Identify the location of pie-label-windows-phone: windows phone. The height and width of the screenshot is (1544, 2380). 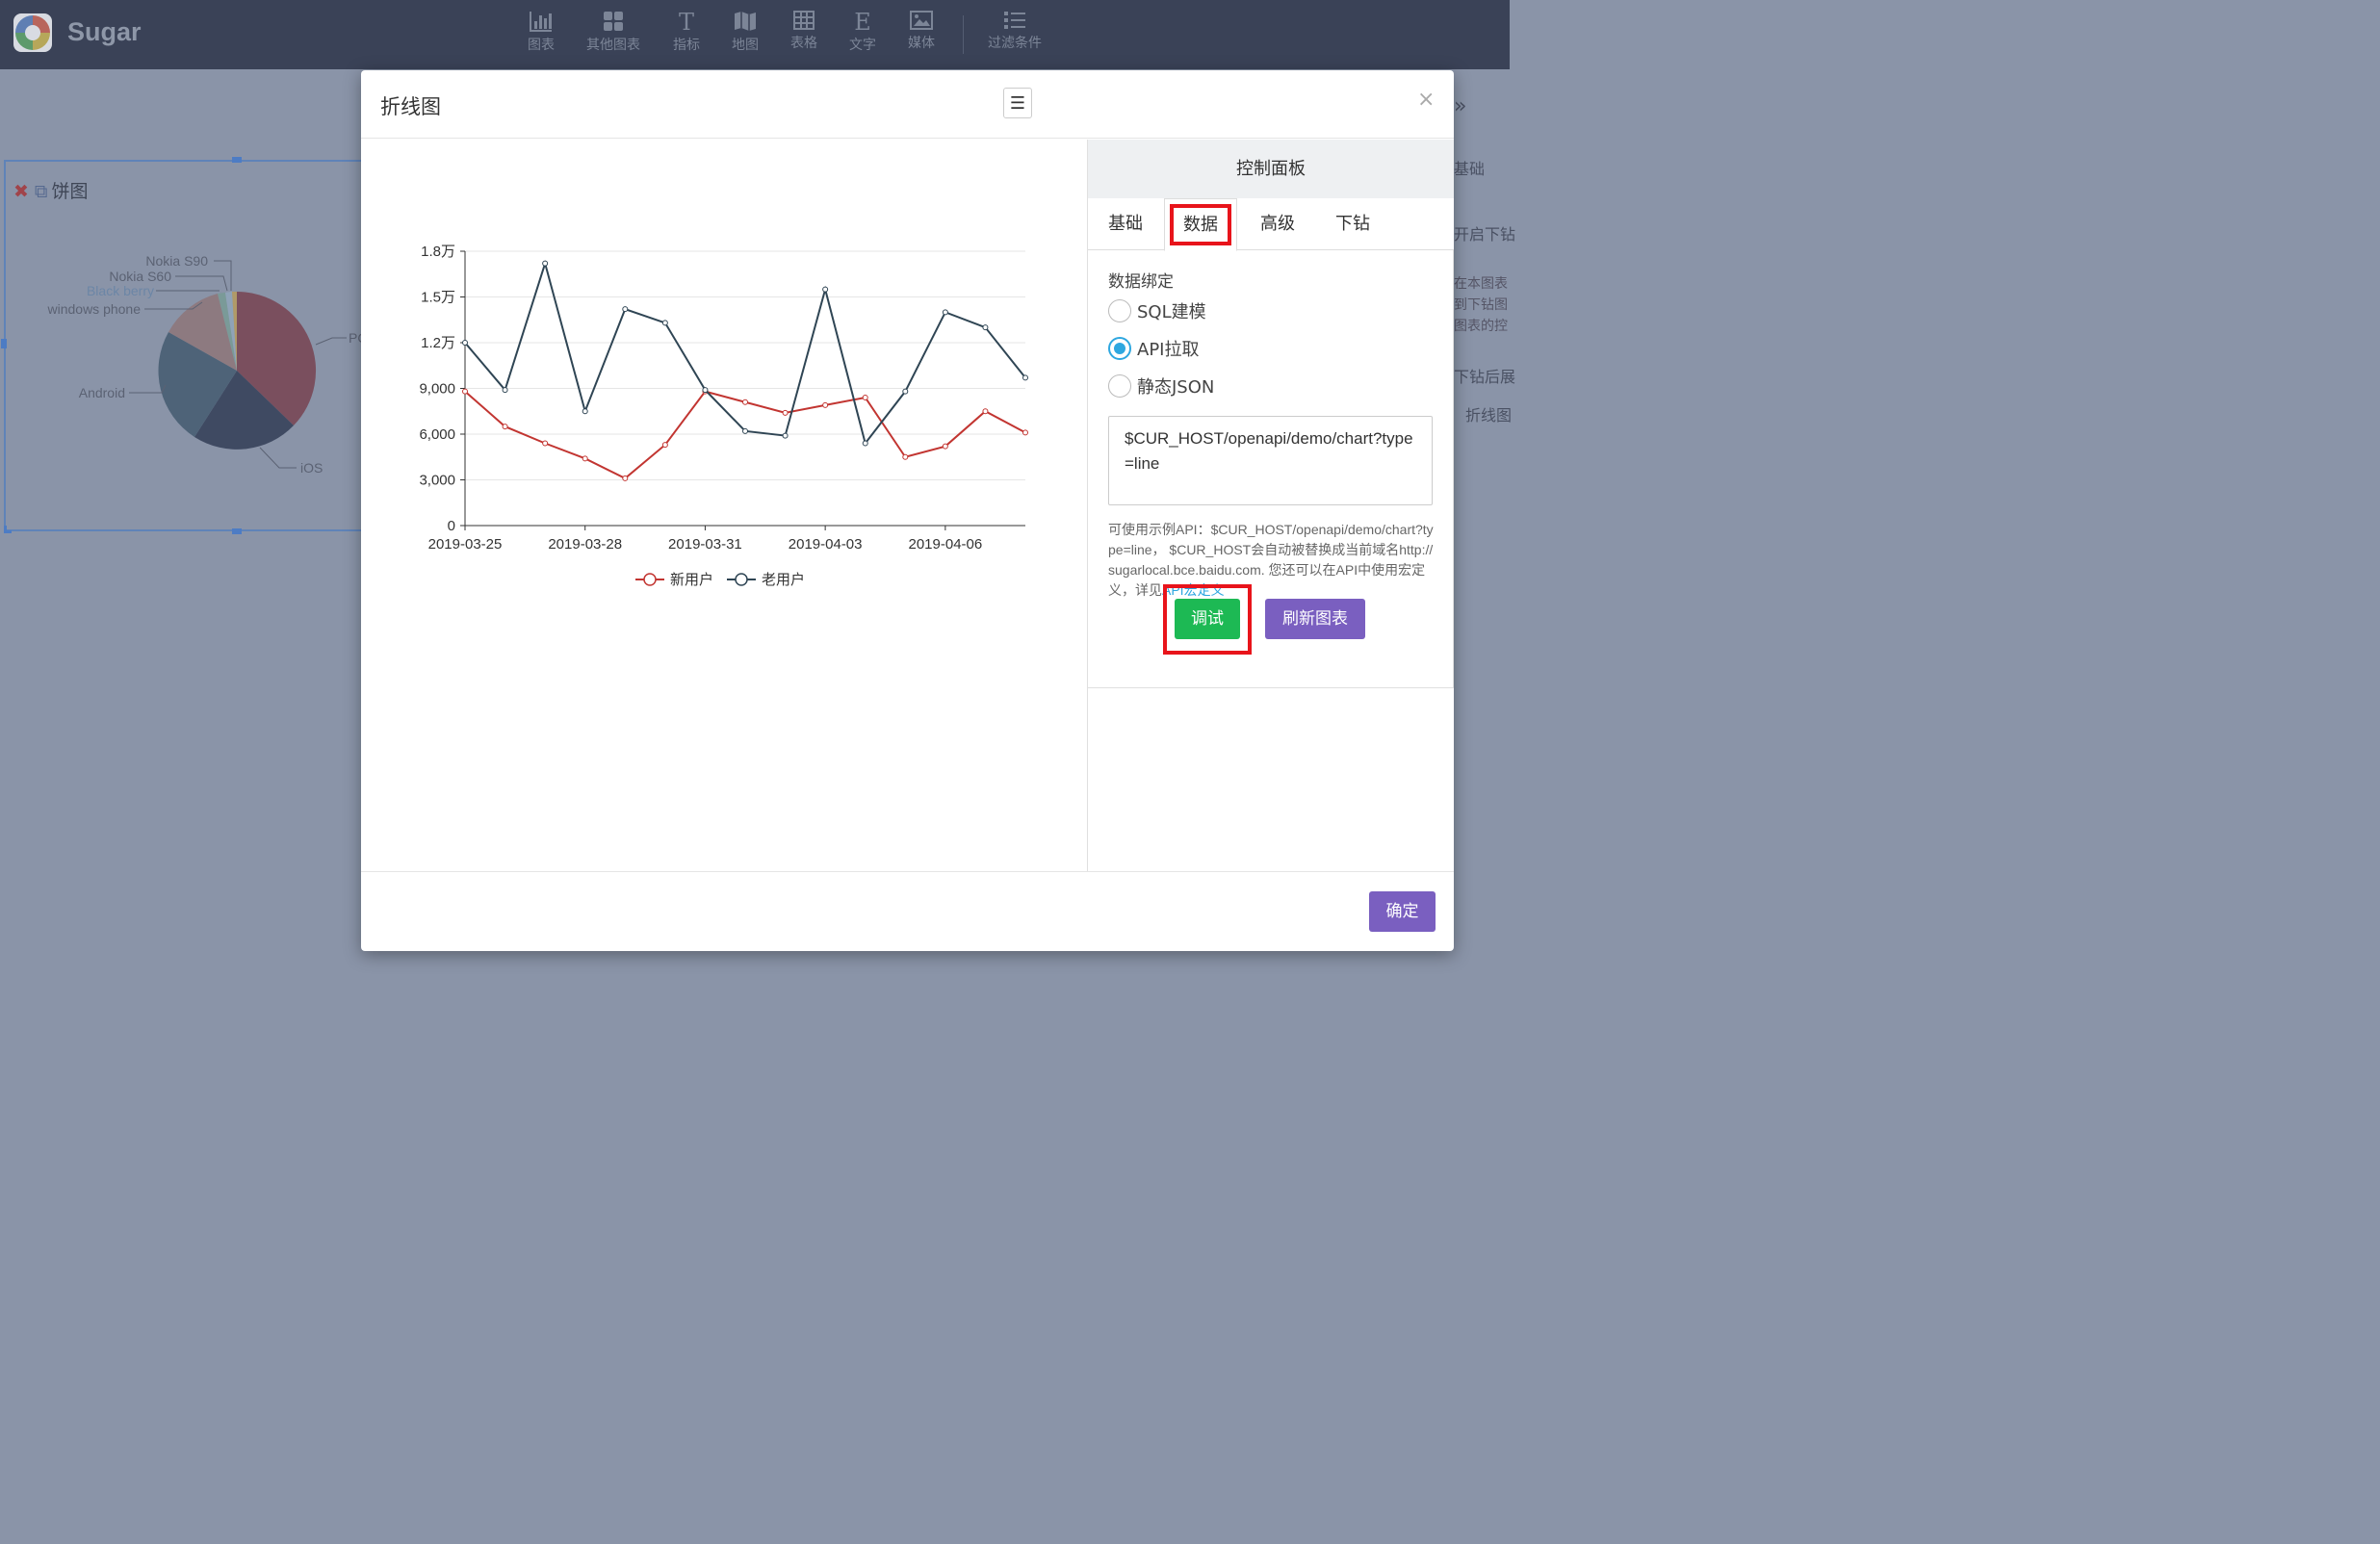
(94, 309).